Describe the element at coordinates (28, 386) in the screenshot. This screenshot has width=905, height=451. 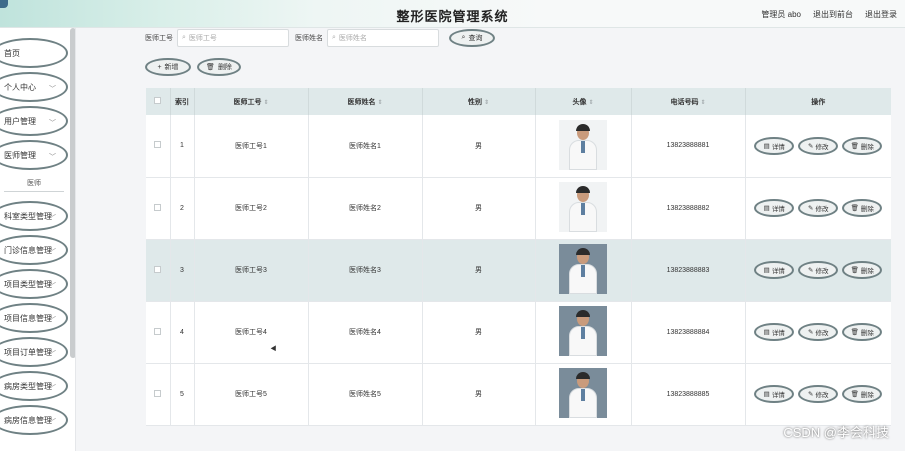
I see `sidebar-item-label: 病房类型管理` at that location.